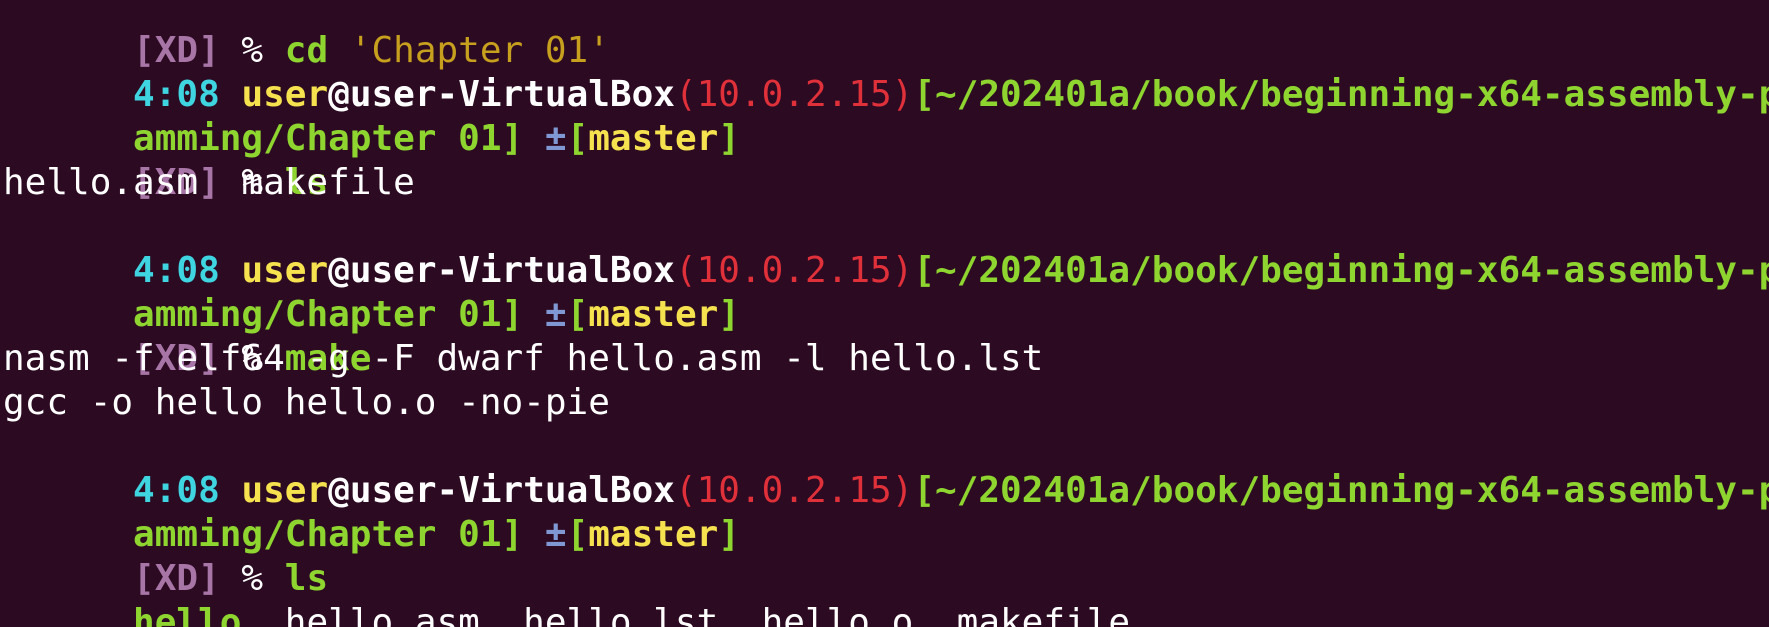  Describe the element at coordinates (686, 614) in the screenshot. I see `file-list: hello.asm hello.lst hello.o makefile` at that location.